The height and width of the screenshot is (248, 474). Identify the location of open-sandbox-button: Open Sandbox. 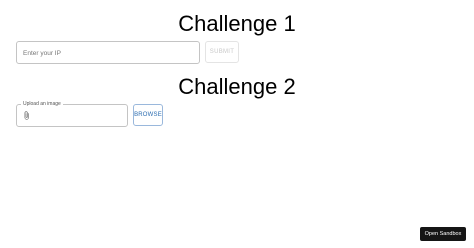
(443, 234).